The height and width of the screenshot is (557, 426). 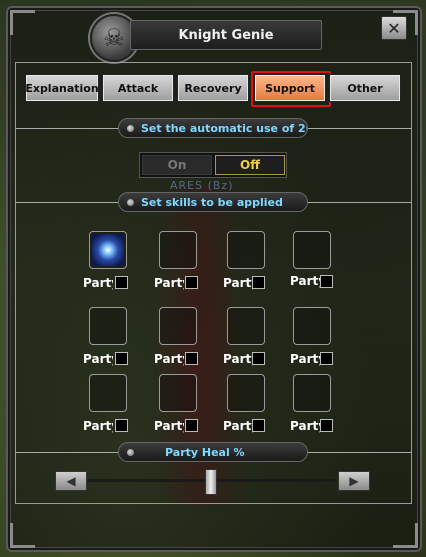 I want to click on party-heal-section-label: Party Heal %, so click(x=213, y=452).